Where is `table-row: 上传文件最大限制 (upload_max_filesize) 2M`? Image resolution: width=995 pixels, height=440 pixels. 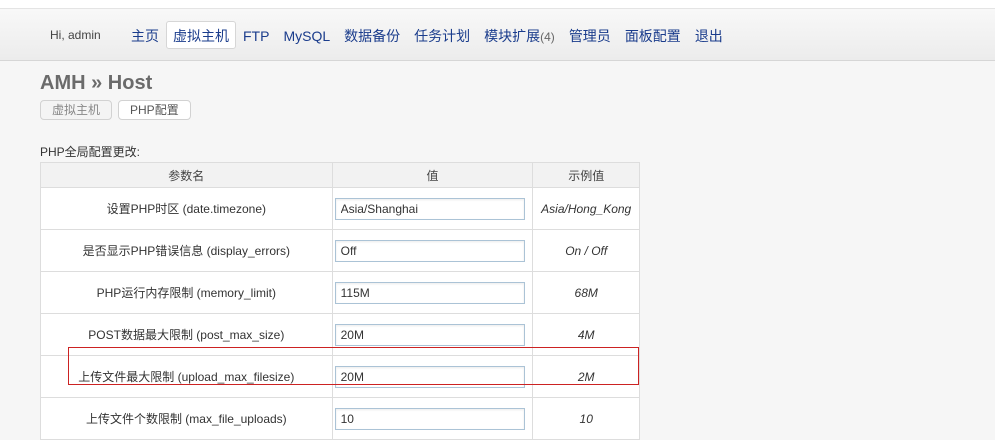
table-row: 上传文件最大限制 (upload_max_filesize) 2M is located at coordinates (340, 376).